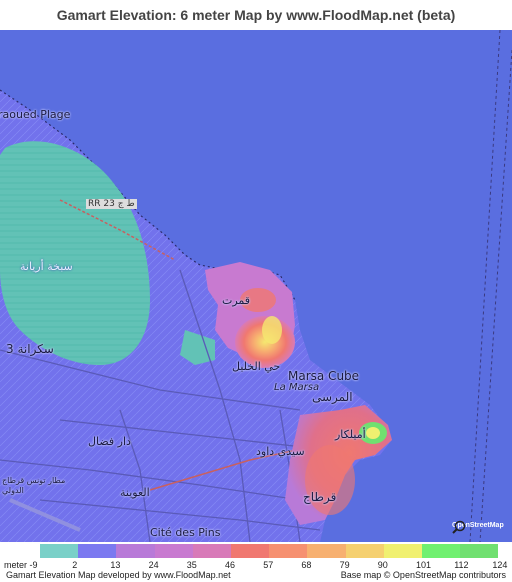 This screenshot has height=582, width=512. Describe the element at coordinates (185, 532) in the screenshot. I see `place-cite-des-pins: Cité des Pins` at that location.